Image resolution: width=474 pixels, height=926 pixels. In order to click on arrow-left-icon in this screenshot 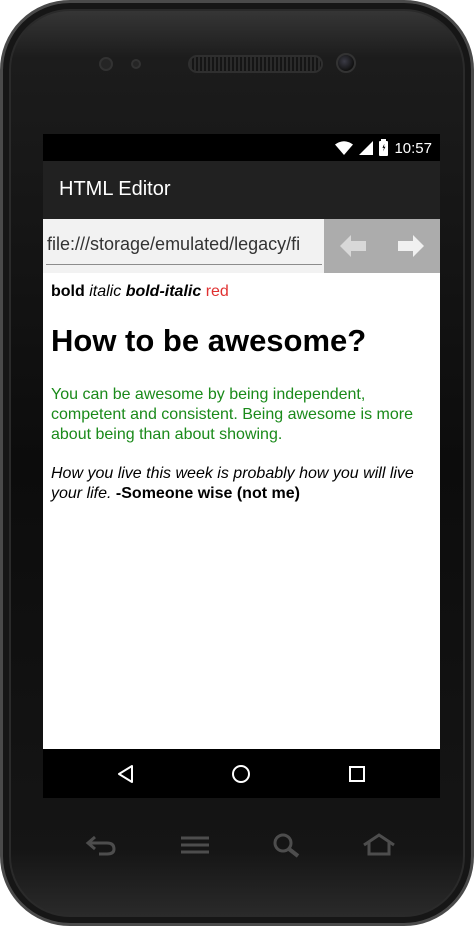, I will do `click(353, 246)`.